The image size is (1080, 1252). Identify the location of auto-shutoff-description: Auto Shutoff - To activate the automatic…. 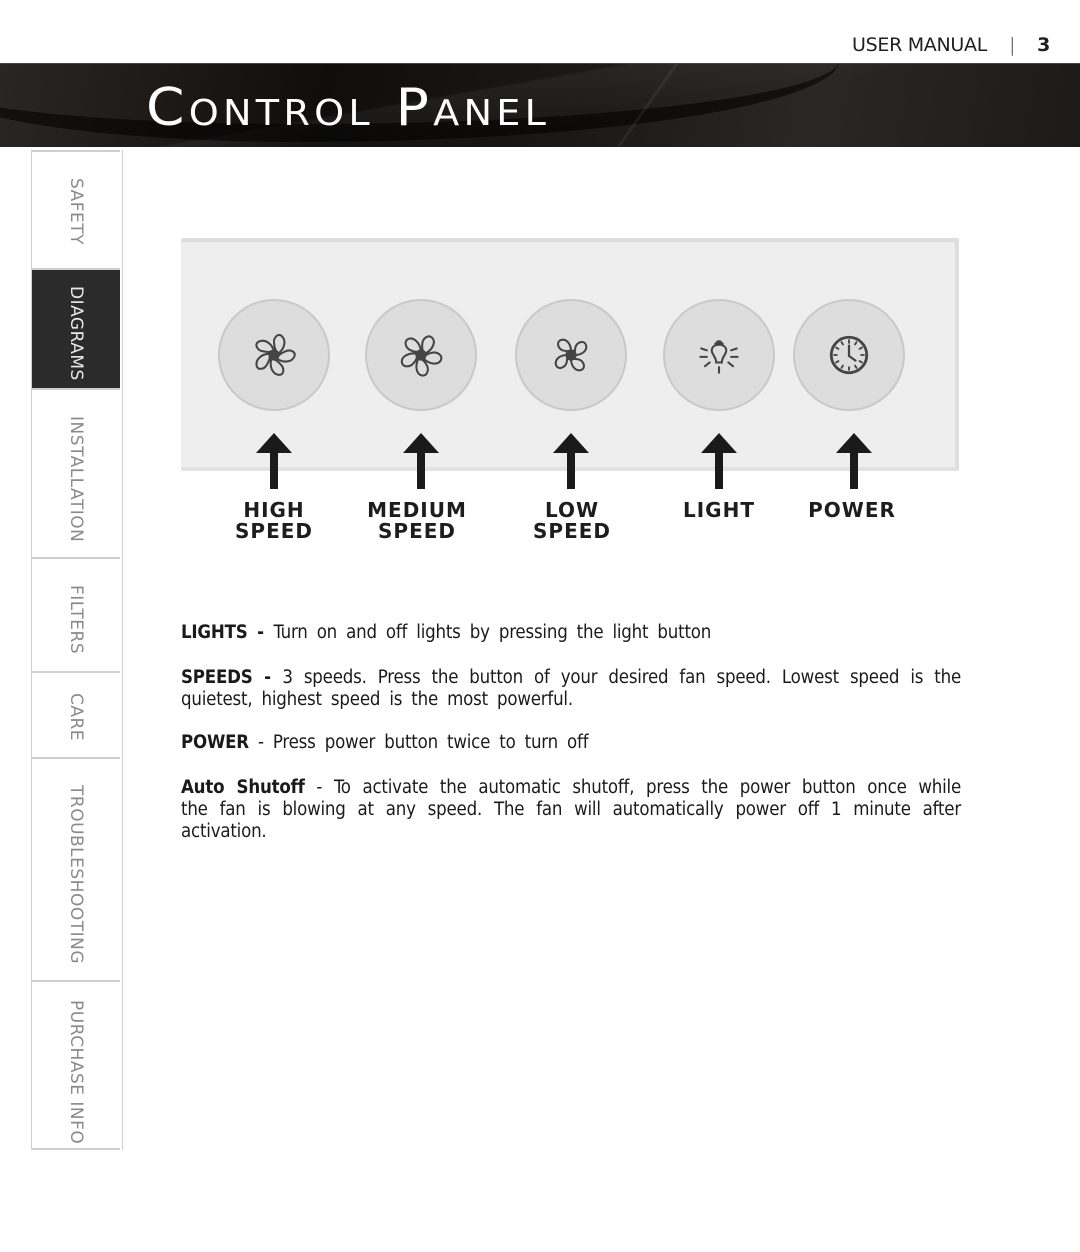
(571, 810).